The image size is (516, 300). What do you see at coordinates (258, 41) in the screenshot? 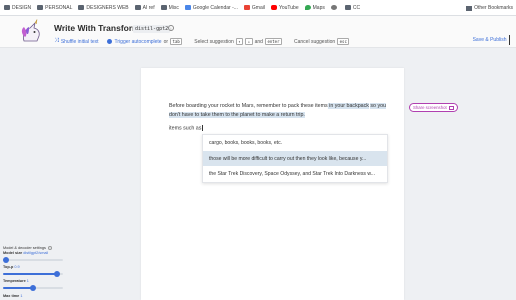
I see `and-text: and` at bounding box center [258, 41].